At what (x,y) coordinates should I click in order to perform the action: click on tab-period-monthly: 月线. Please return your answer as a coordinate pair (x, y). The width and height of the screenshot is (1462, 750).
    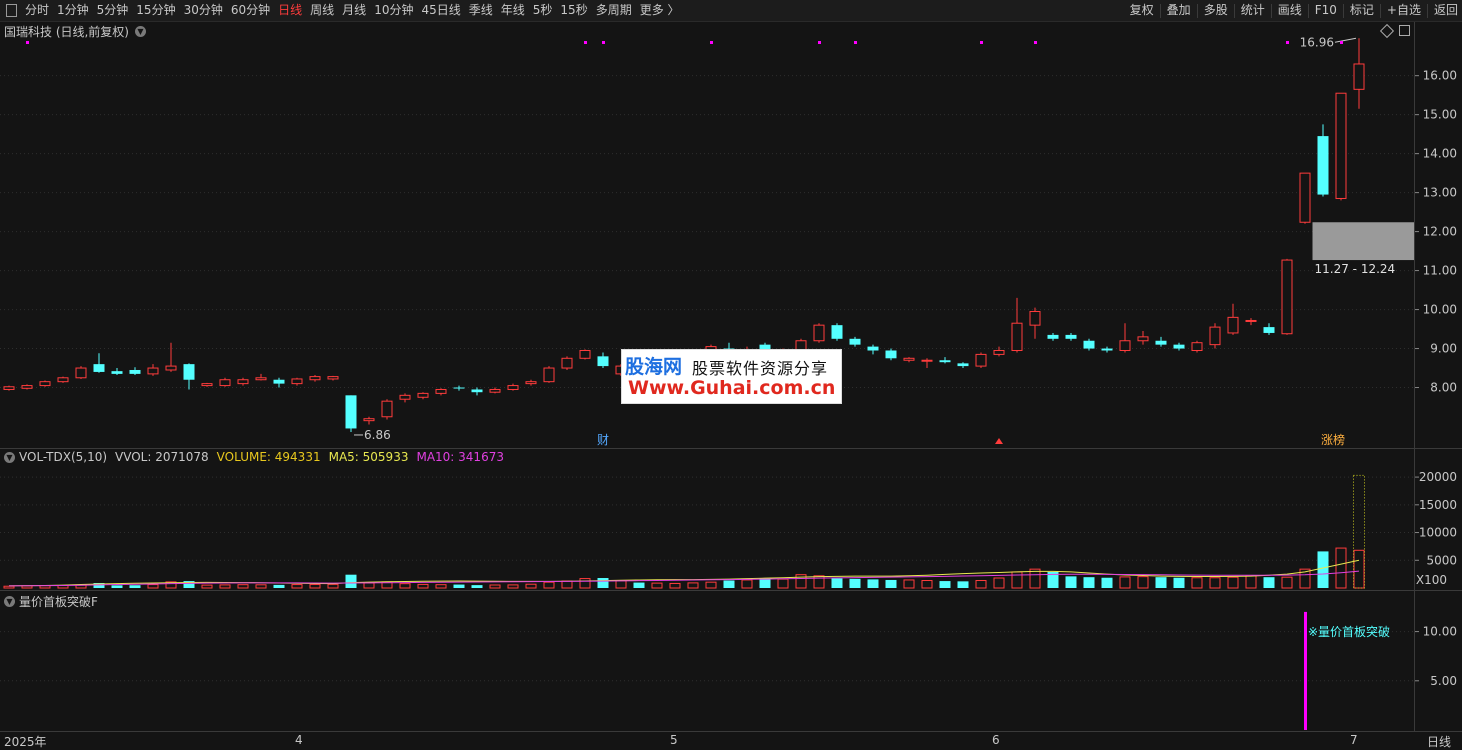
    Looking at the image, I should click on (354, 10).